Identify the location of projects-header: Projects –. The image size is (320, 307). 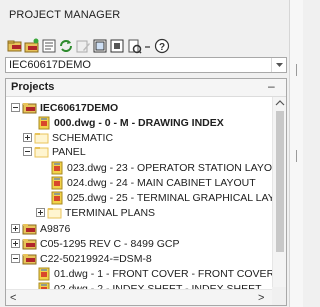
(146, 88).